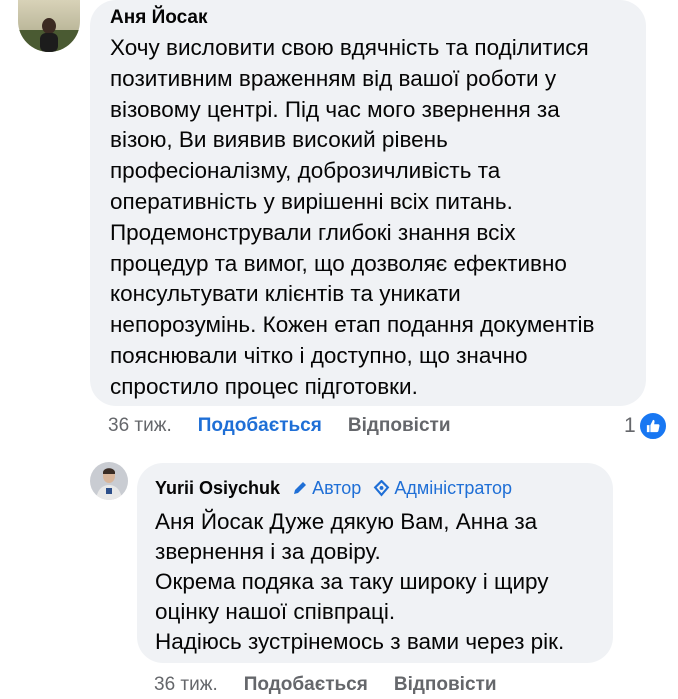 Image resolution: width=678 pixels, height=699 pixels. I want to click on reply-actions: 36 тиж. Подобається Відповісти, so click(338, 685).